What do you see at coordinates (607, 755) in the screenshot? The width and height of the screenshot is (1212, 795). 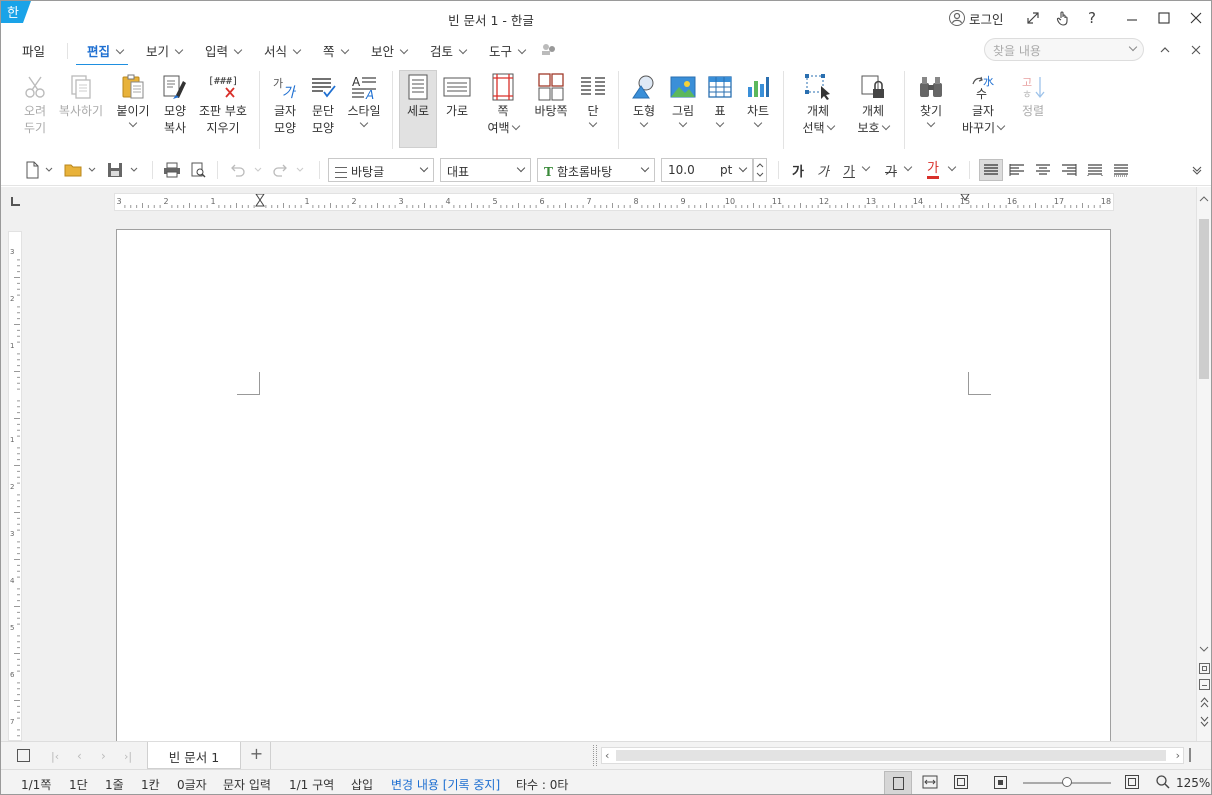 I see `scroll-left-icon: ‹` at bounding box center [607, 755].